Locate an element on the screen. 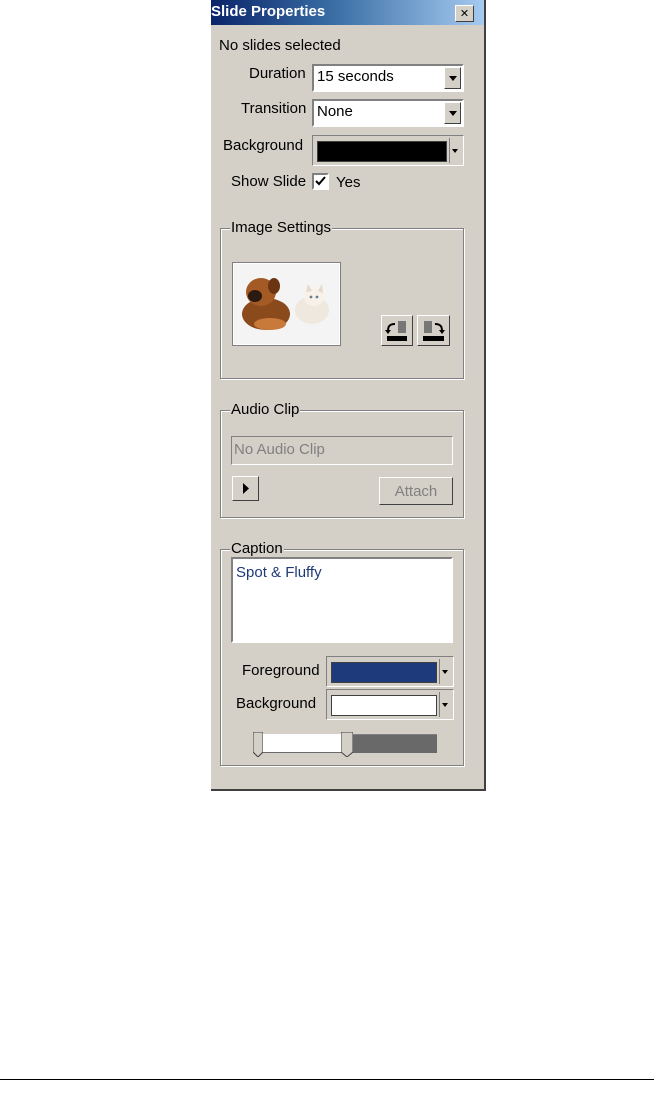 This screenshot has width=654, height=1109. caption-background-label: Background is located at coordinates (276, 703).